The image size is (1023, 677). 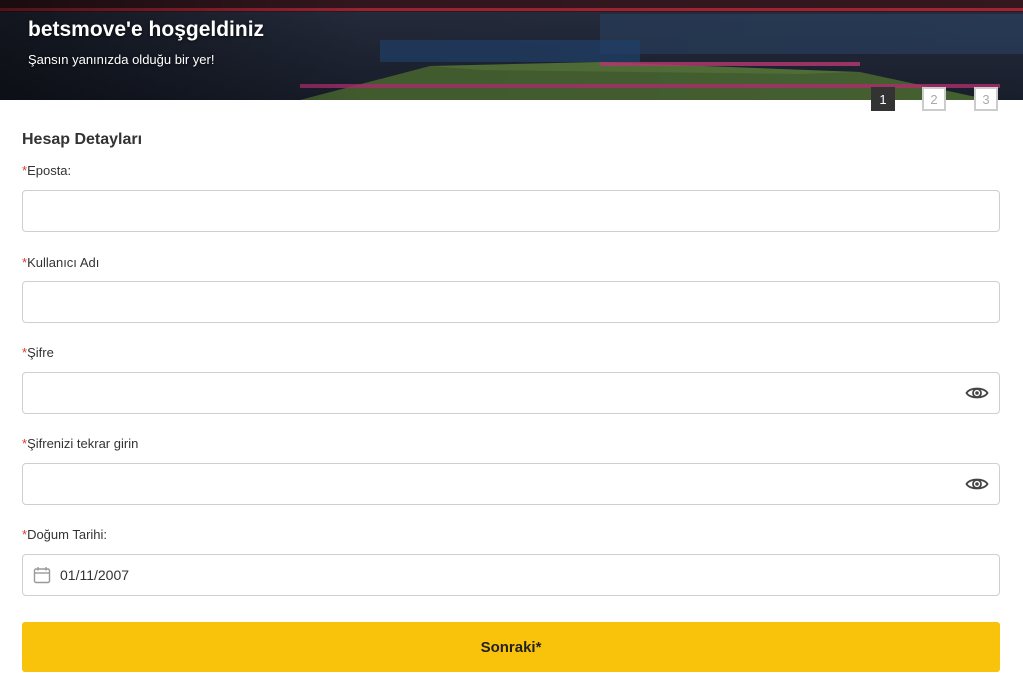 What do you see at coordinates (47, 170) in the screenshot?
I see `email-label: *Eposta:` at bounding box center [47, 170].